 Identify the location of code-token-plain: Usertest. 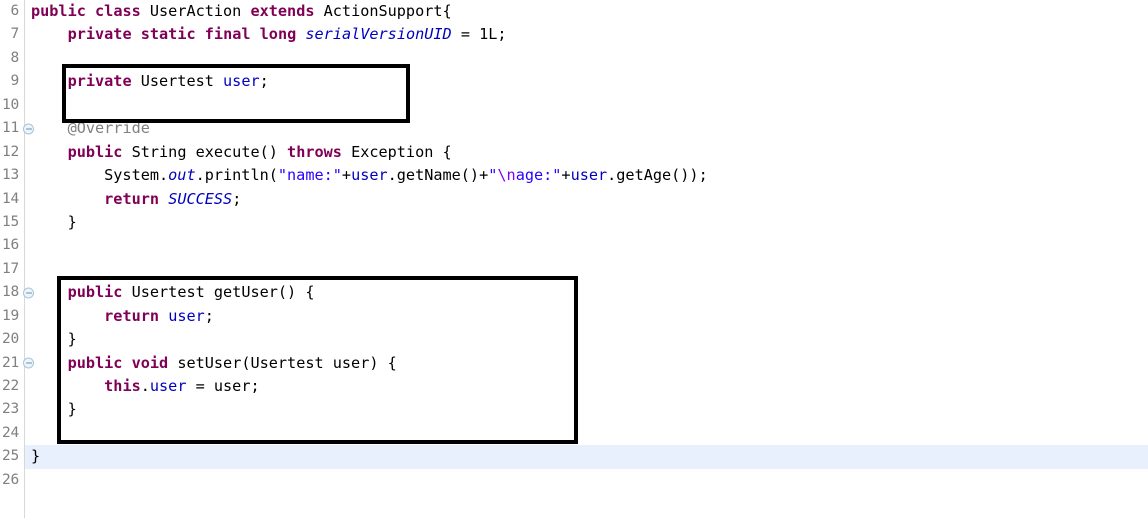
(177, 81).